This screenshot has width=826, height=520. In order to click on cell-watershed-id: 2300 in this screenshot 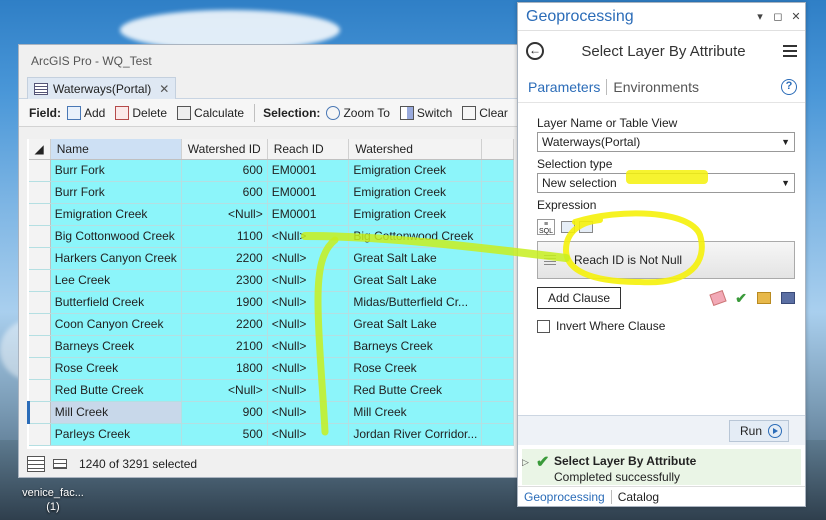, I will do `click(224, 280)`.